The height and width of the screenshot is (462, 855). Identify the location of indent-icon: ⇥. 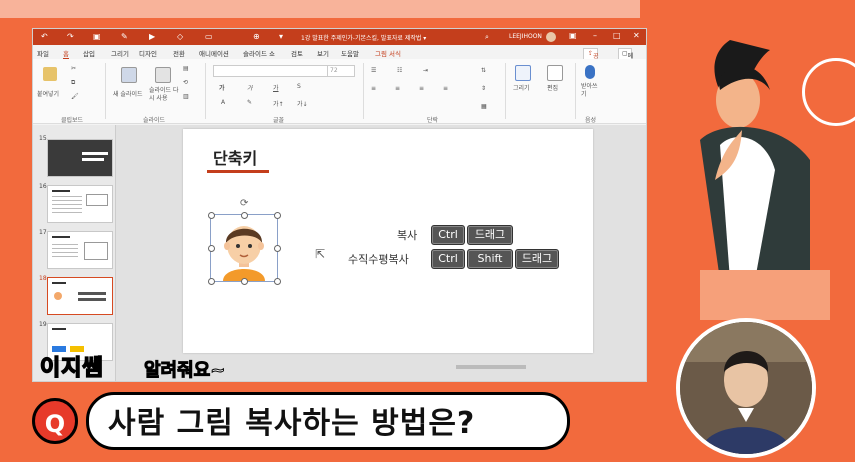
(425, 70).